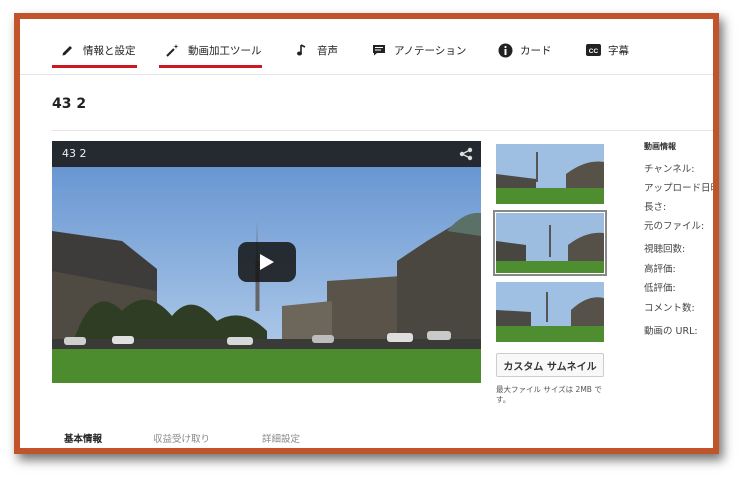 The image size is (750, 481). I want to click on info-video-url: 動画の URL:, so click(671, 331).